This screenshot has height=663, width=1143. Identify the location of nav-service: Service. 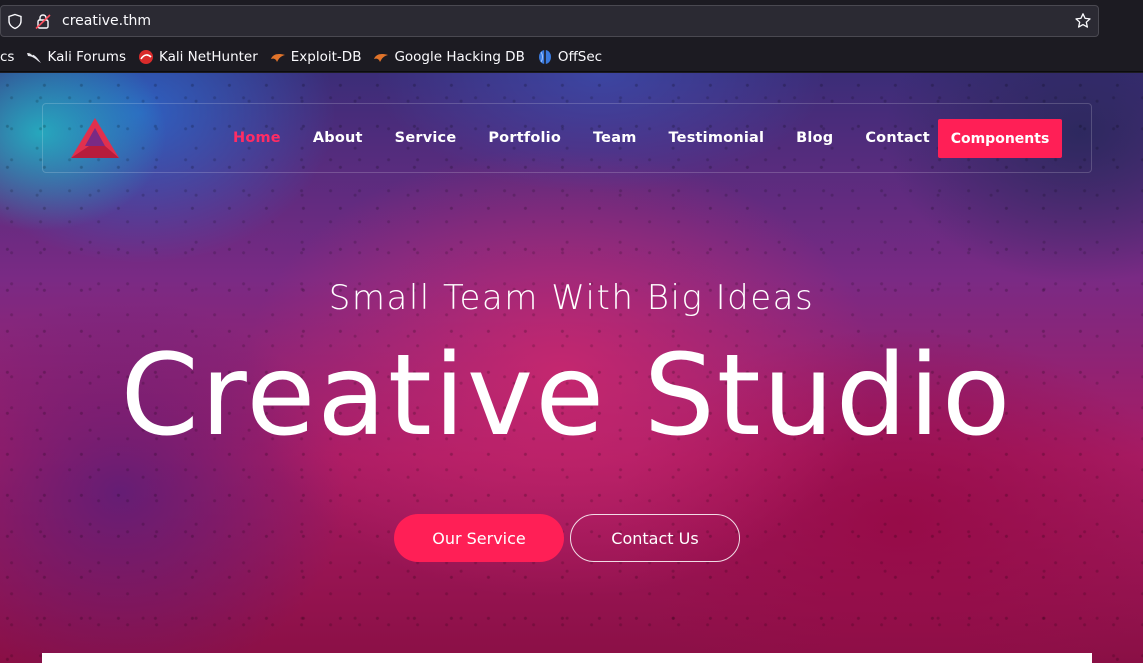
(426, 138).